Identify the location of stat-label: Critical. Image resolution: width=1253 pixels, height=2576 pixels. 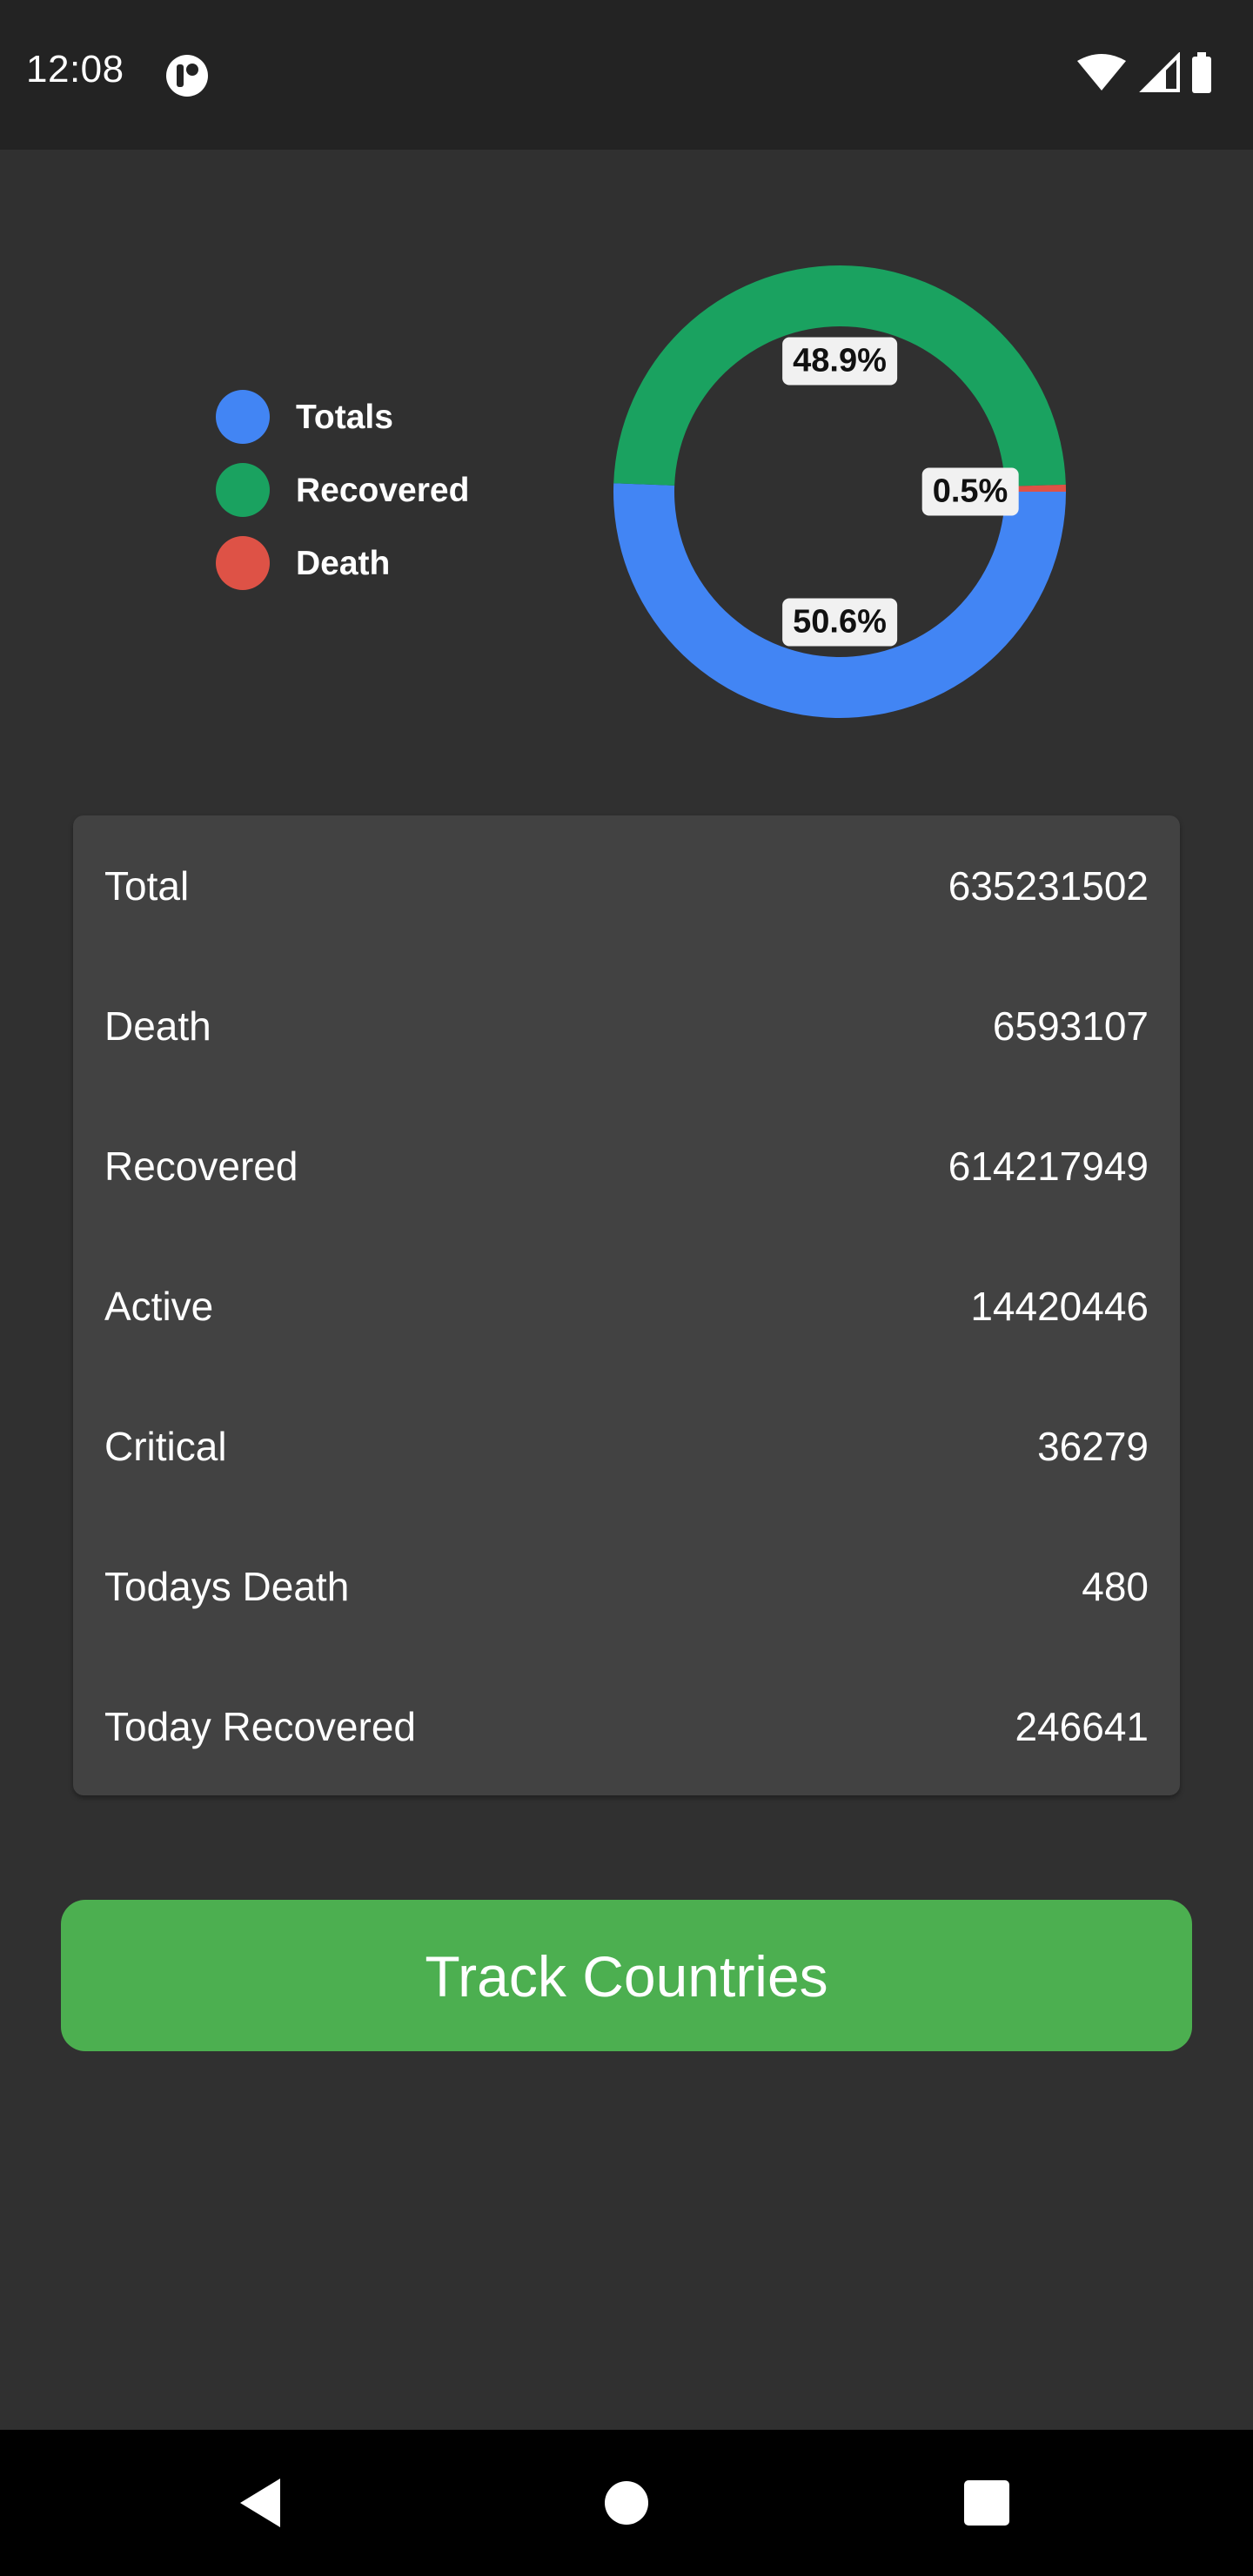
(165, 1446).